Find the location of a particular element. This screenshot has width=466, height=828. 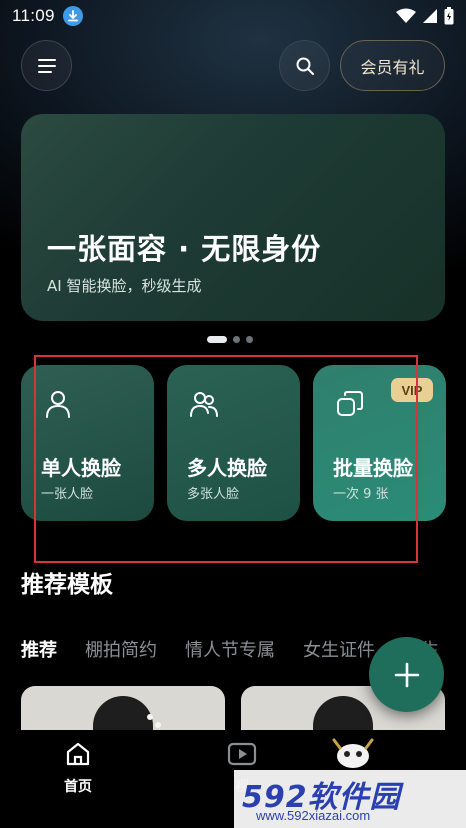

copy-icon is located at coordinates (350, 403).